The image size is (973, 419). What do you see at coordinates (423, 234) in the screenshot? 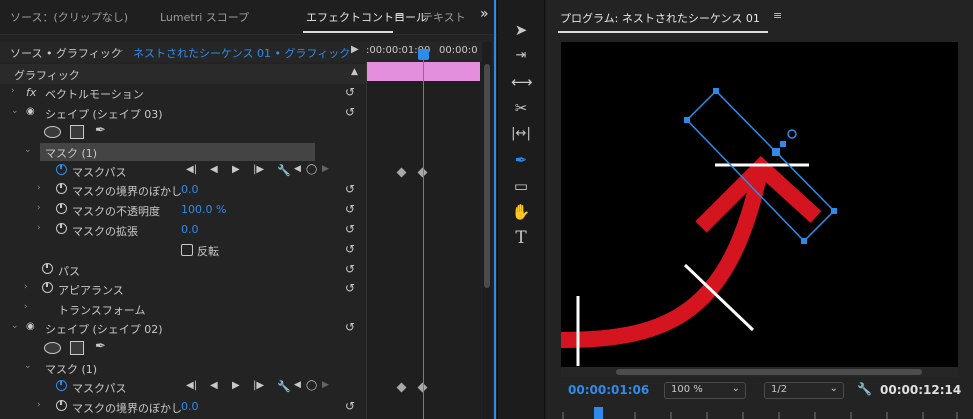
I see `playhead-line` at bounding box center [423, 234].